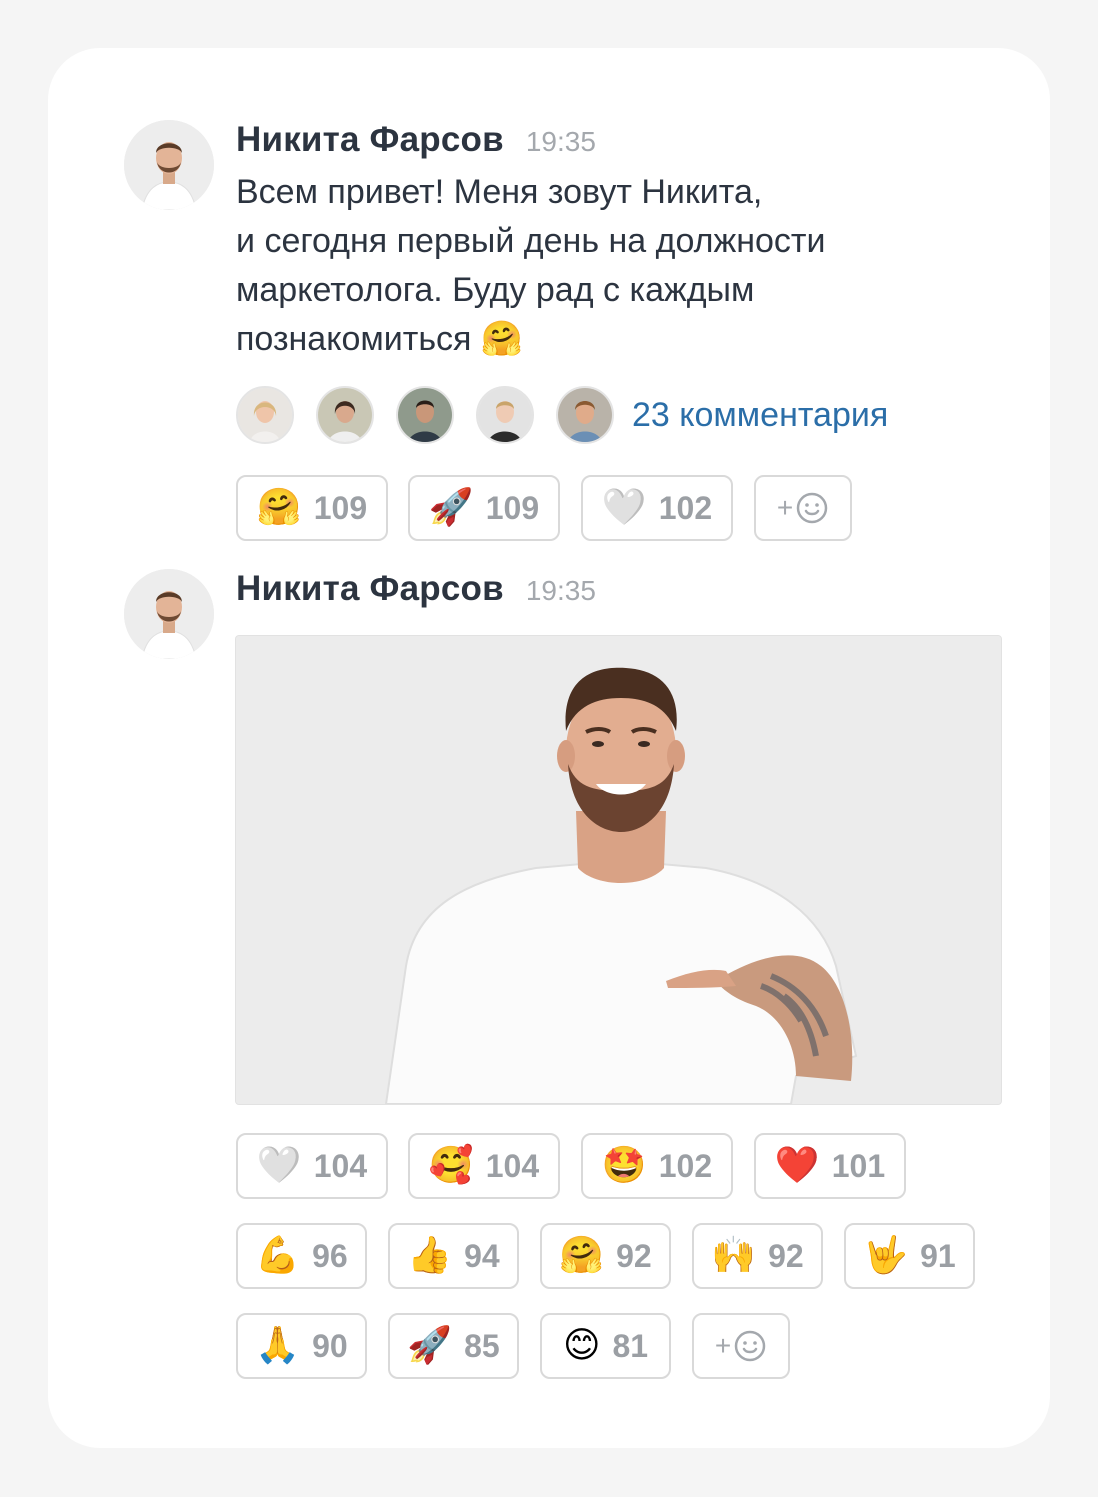  Describe the element at coordinates (830, 1166) in the screenshot. I see `reaction-button: ❤️ 101` at that location.